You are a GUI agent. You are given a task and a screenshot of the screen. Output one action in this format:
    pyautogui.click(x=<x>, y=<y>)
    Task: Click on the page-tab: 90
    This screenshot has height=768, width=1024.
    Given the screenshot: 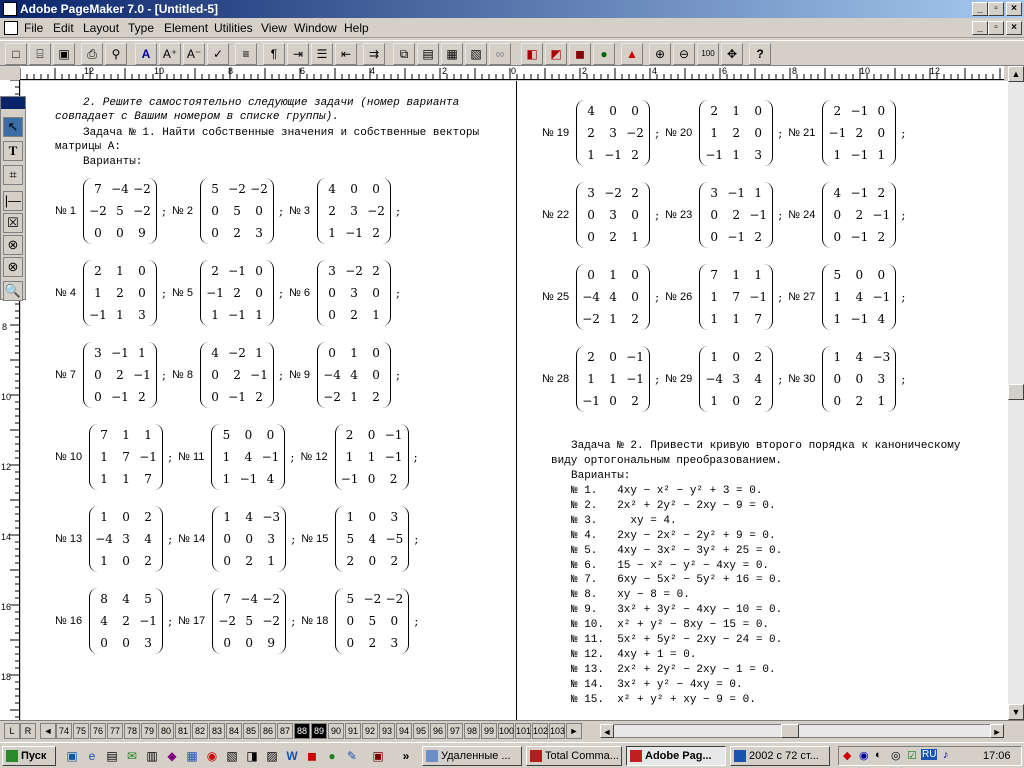 What is the action you would take?
    pyautogui.click(x=336, y=731)
    